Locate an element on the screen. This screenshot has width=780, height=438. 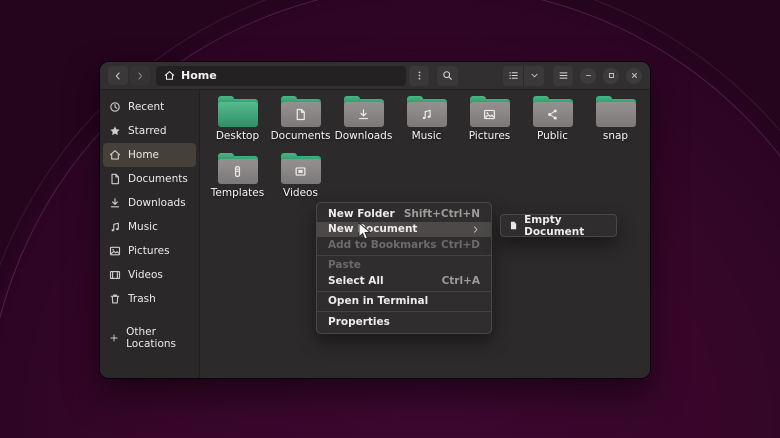
sidebar-item: Other Locations is located at coordinates (149, 338).